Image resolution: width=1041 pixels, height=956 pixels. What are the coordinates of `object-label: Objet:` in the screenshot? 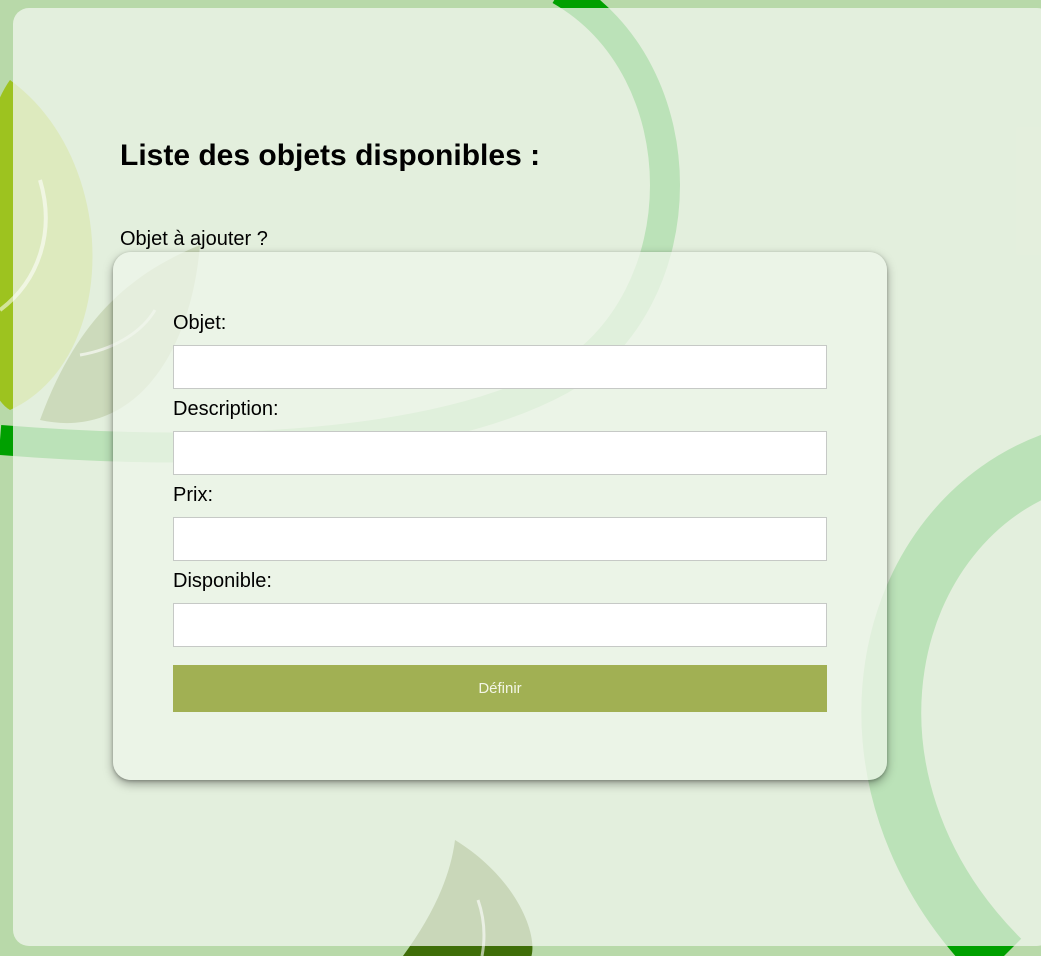 It's located at (200, 323).